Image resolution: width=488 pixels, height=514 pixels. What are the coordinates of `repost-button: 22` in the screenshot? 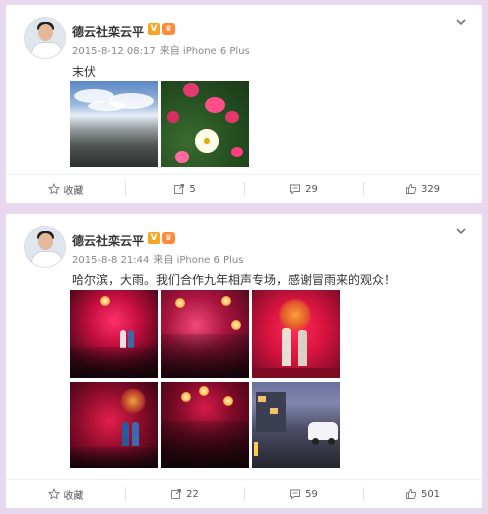 It's located at (184, 494).